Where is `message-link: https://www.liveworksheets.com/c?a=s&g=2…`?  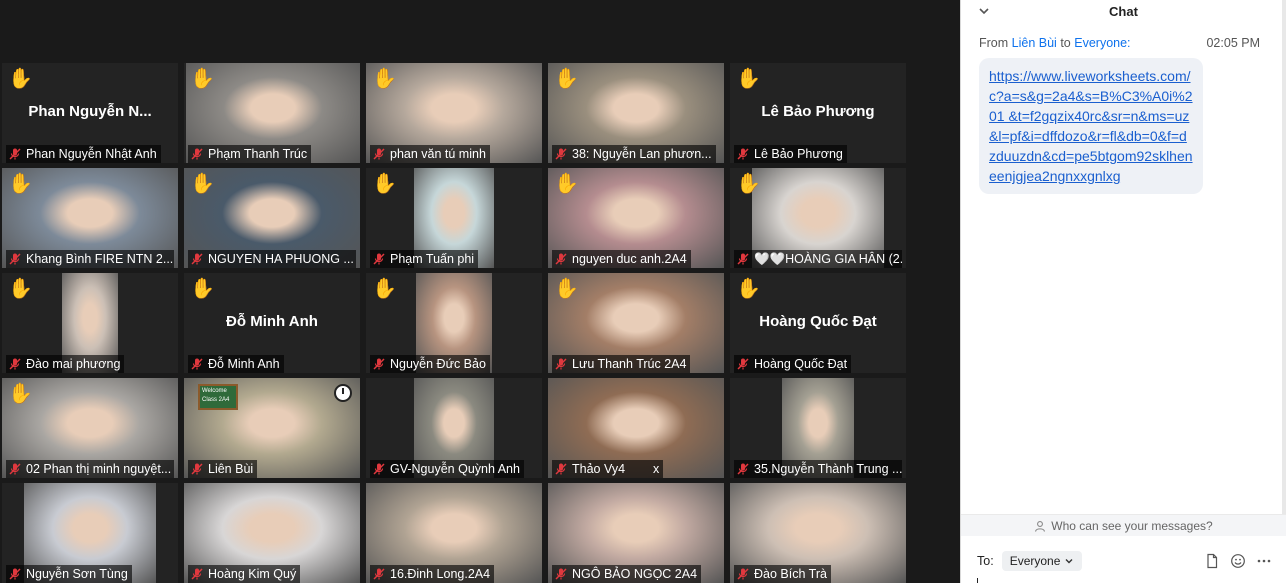
message-link: https://www.liveworksheets.com/c?a=s&g=2… is located at coordinates (1091, 126).